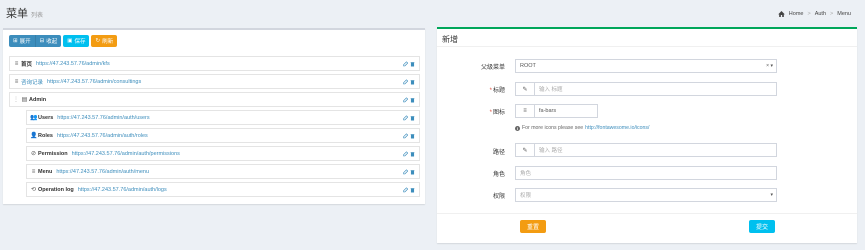 Image resolution: width=865 pixels, height=250 pixels. I want to click on tree-toolbar: ⊞ 展开 ⊟ 收起 ▣ 保存 ↻ 刷新, so click(63, 41).